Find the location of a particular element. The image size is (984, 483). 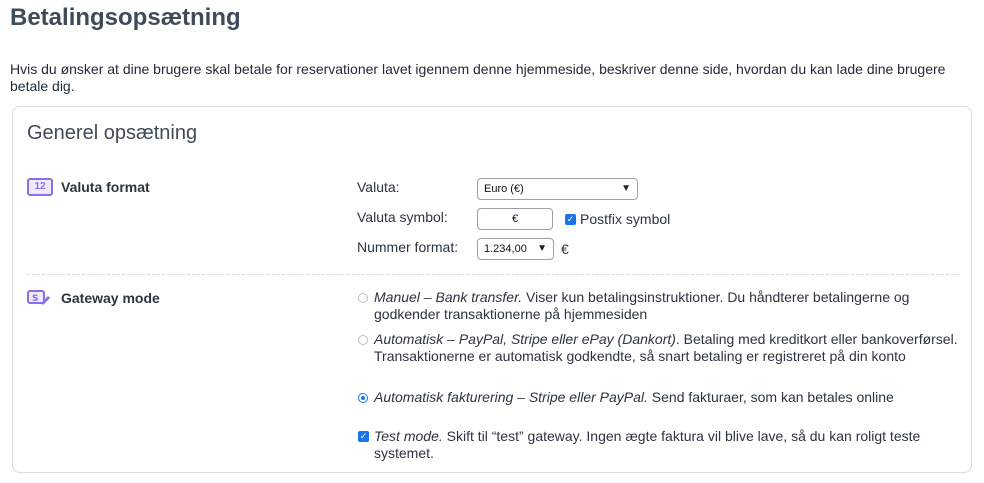

section-divider is located at coordinates (493, 274).